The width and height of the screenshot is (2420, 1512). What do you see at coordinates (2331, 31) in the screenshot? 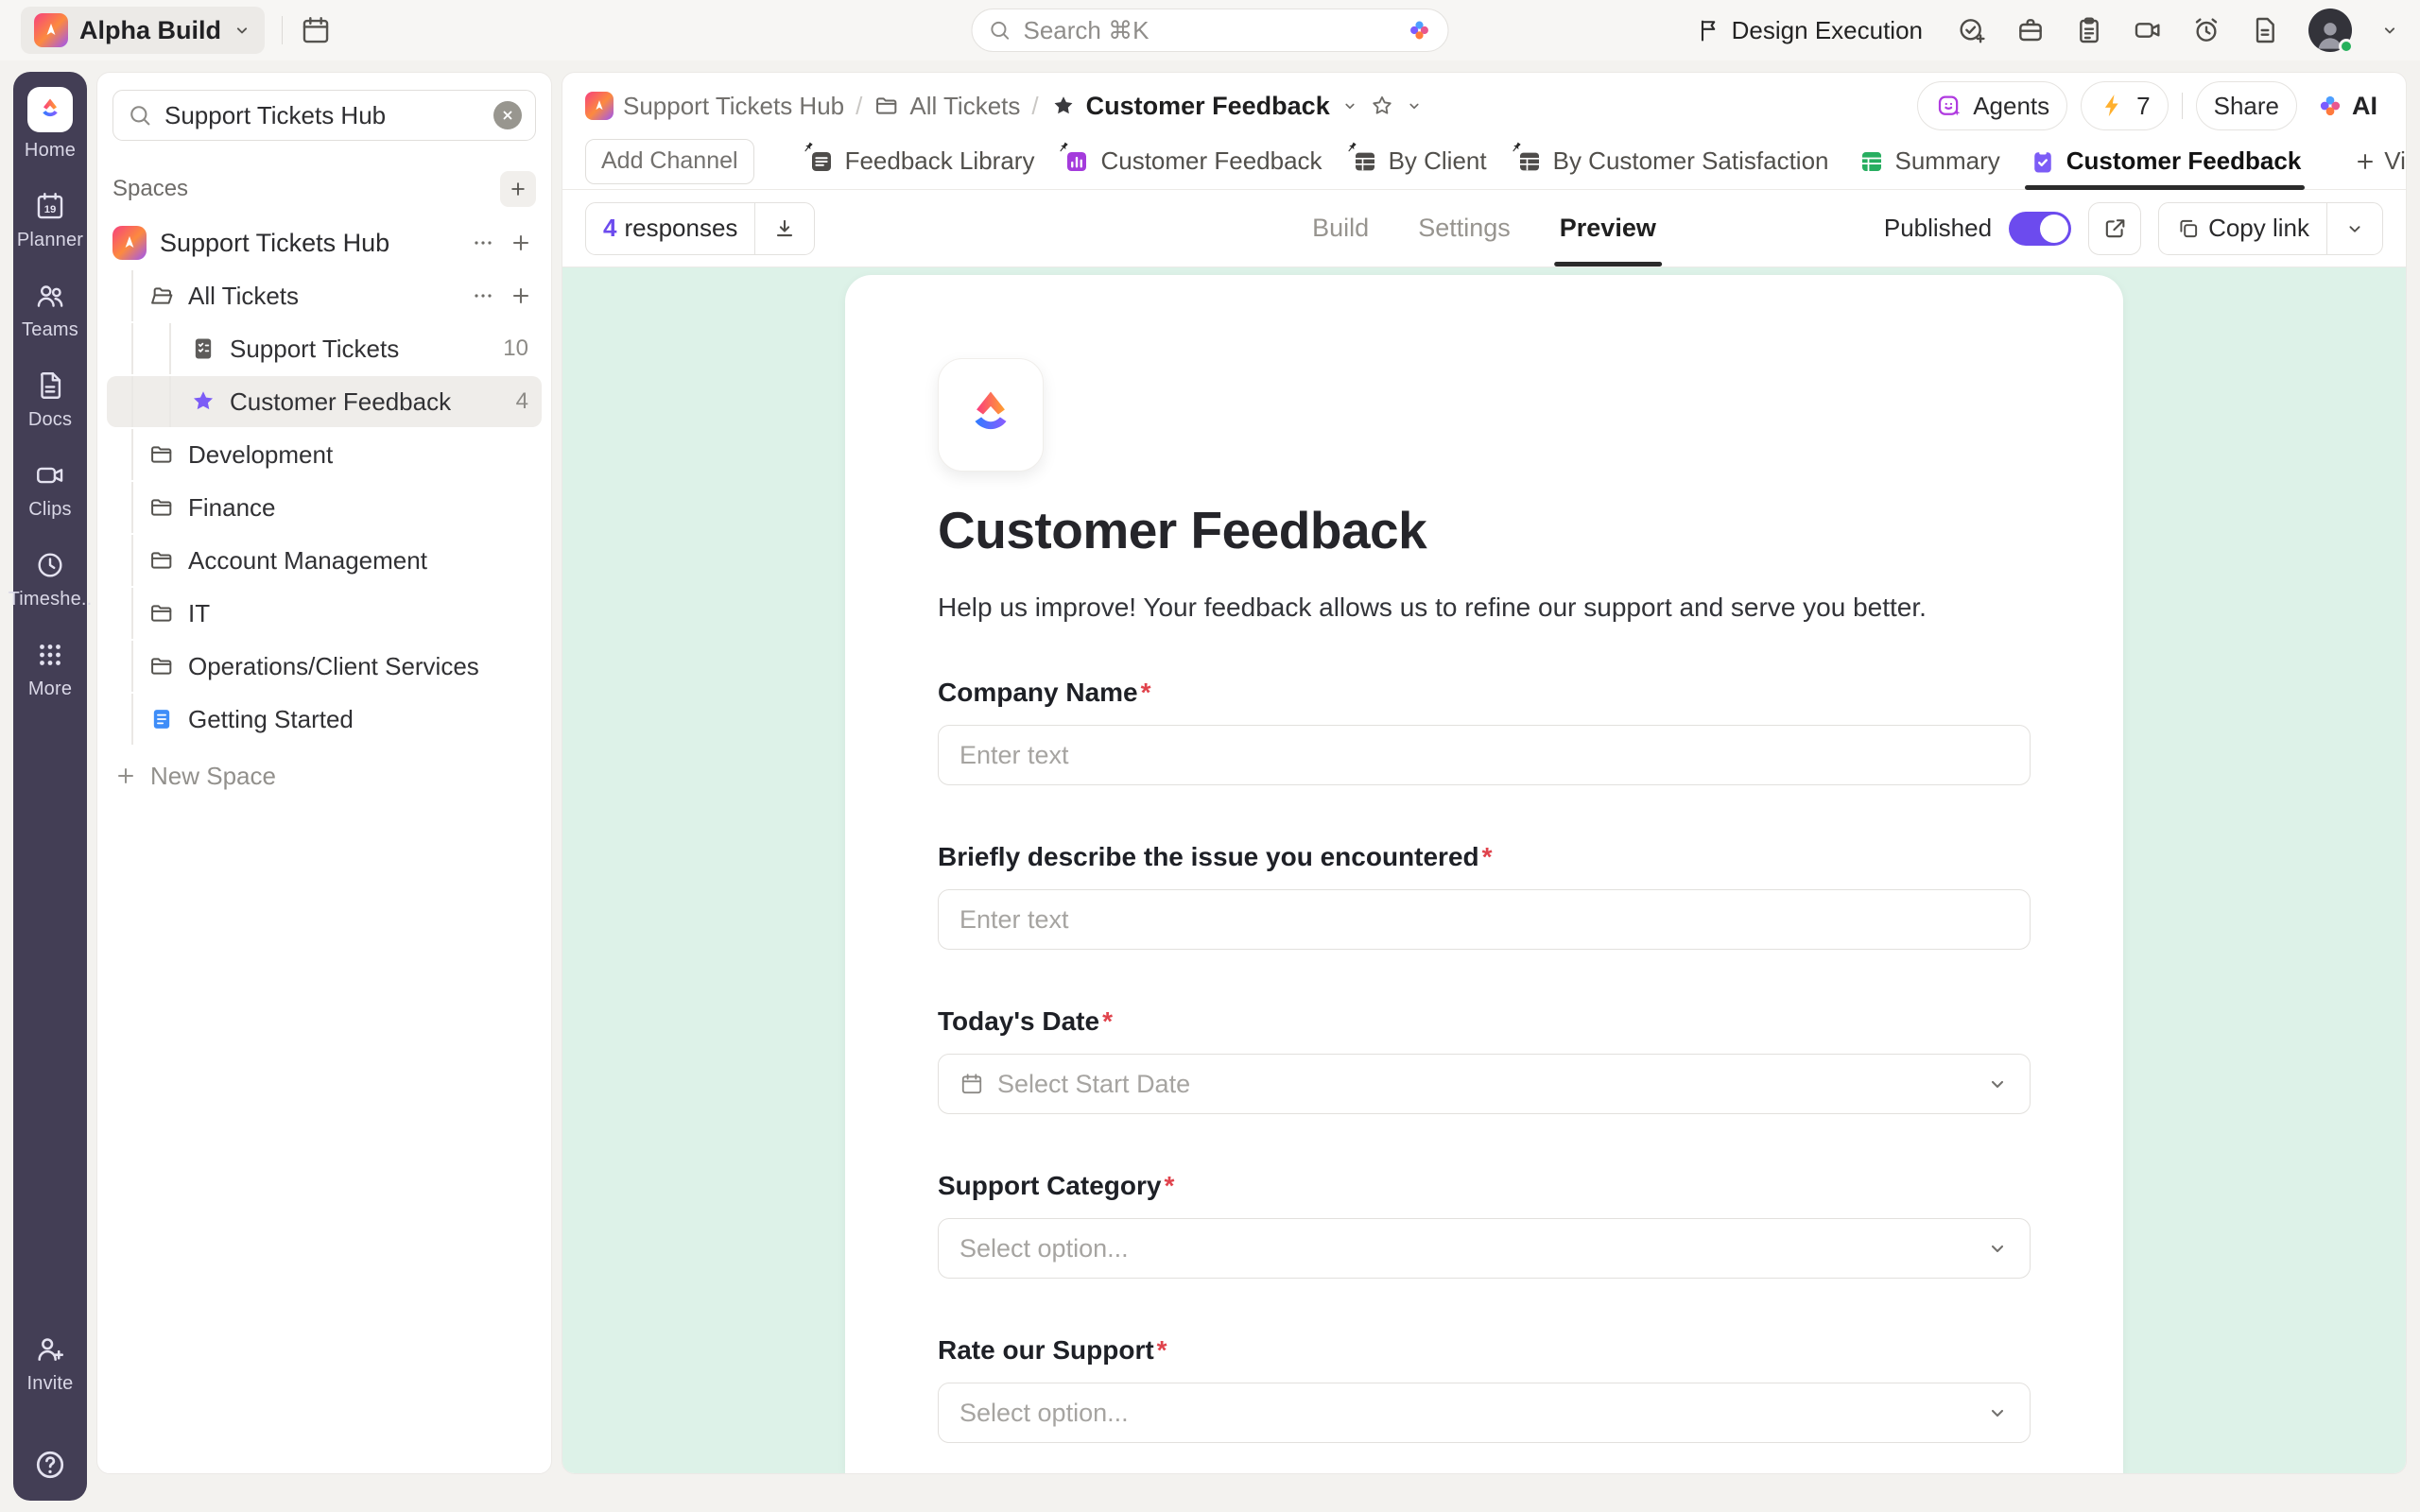
I see `user-avatar` at bounding box center [2331, 31].